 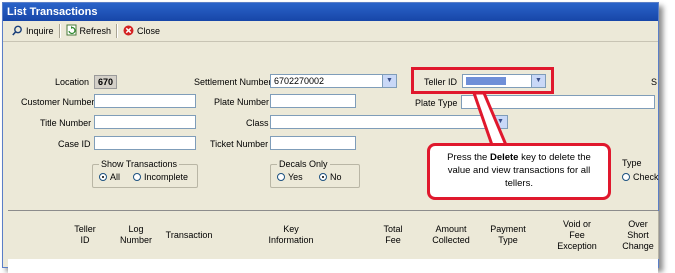 What do you see at coordinates (313, 143) in the screenshot?
I see `ticket-number-field` at bounding box center [313, 143].